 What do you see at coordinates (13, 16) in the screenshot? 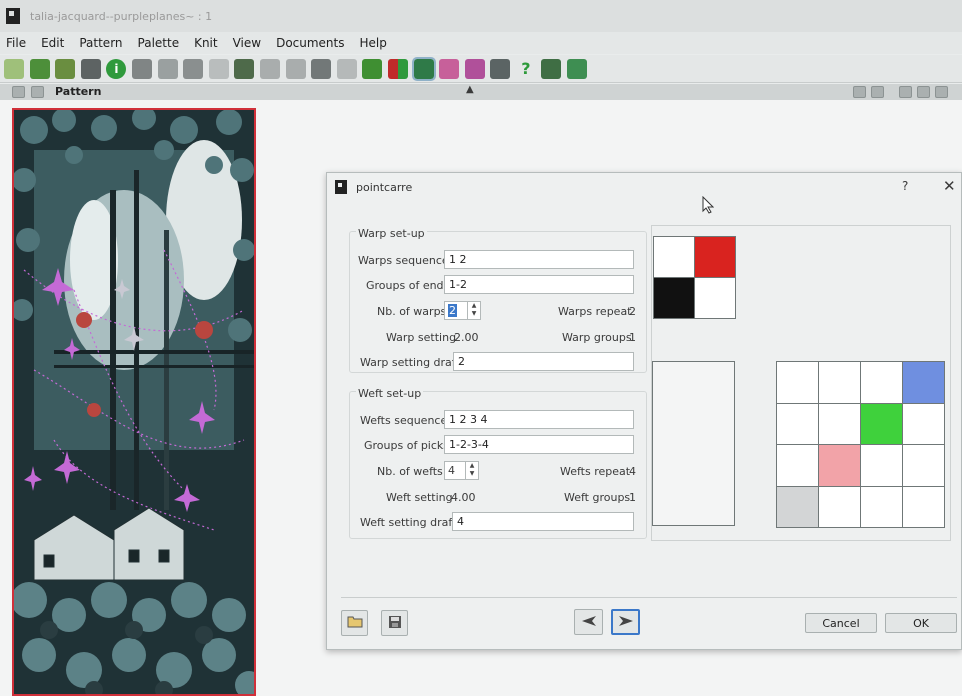
I see `app-logo-icon` at bounding box center [13, 16].